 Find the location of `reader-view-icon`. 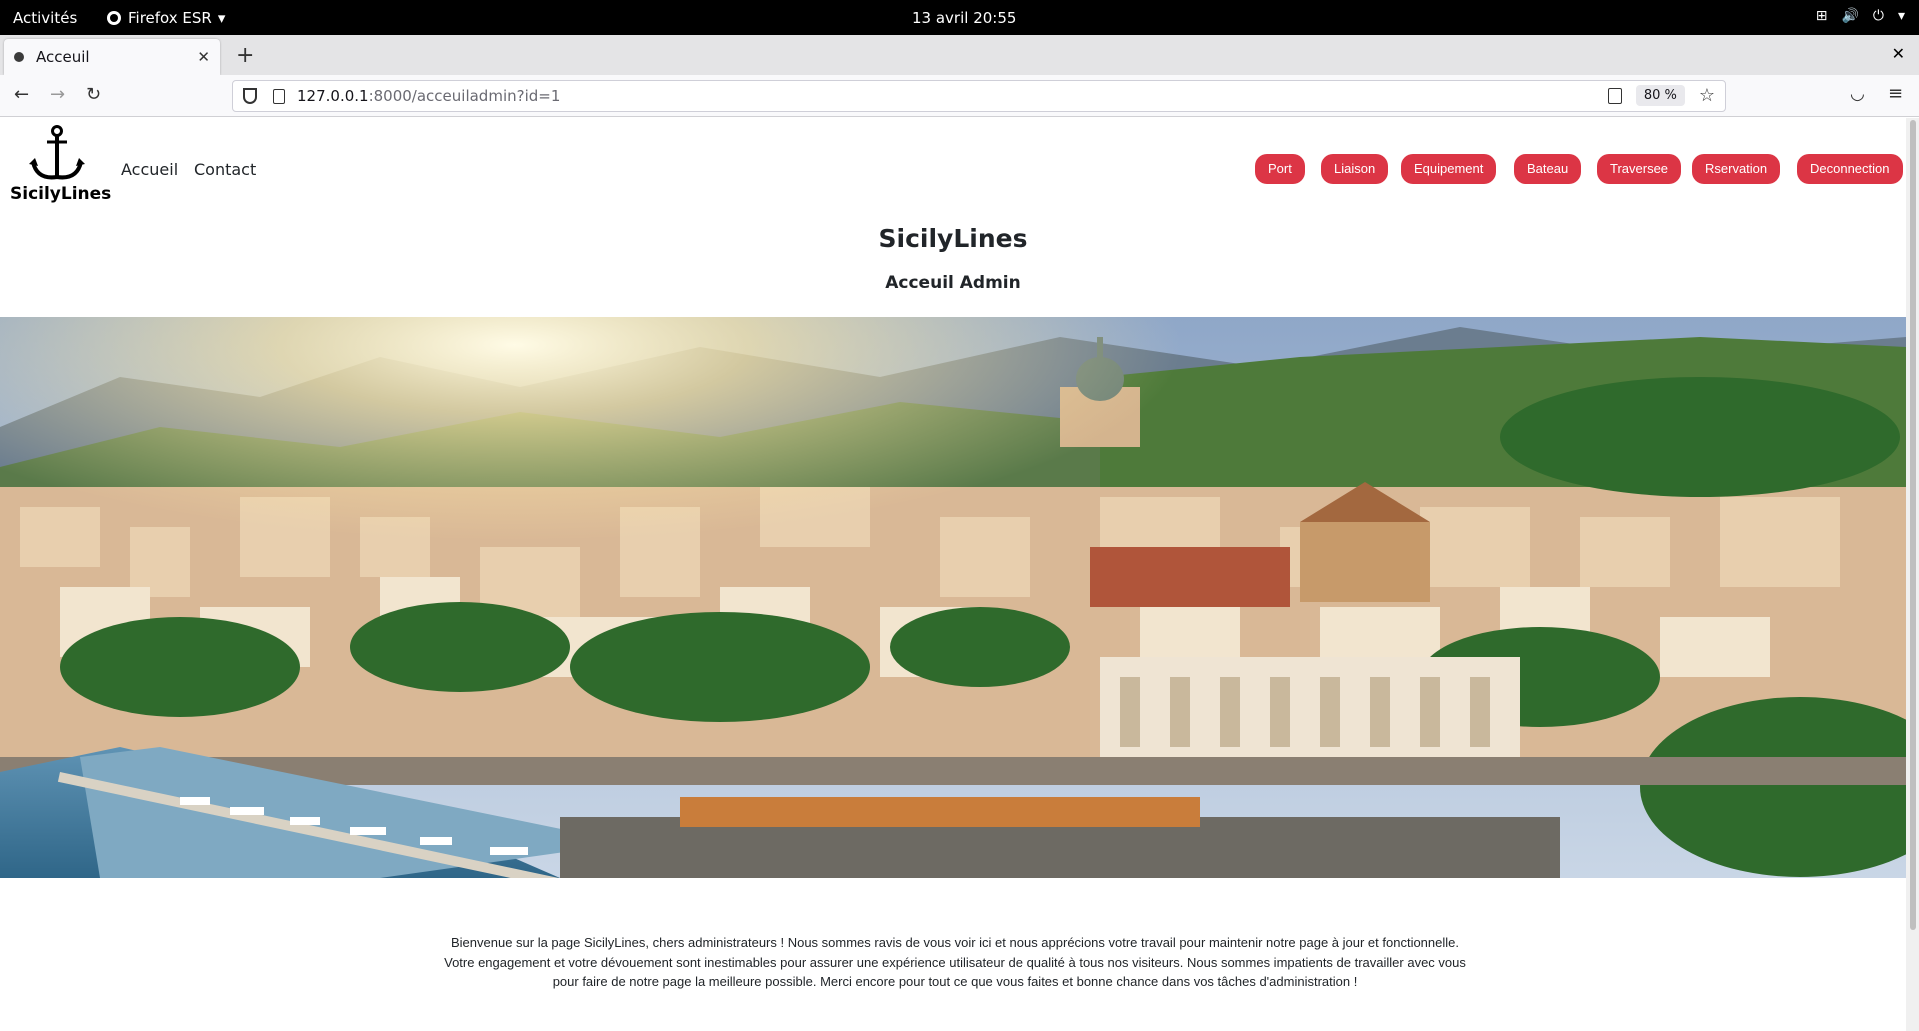

reader-view-icon is located at coordinates (1614, 95).